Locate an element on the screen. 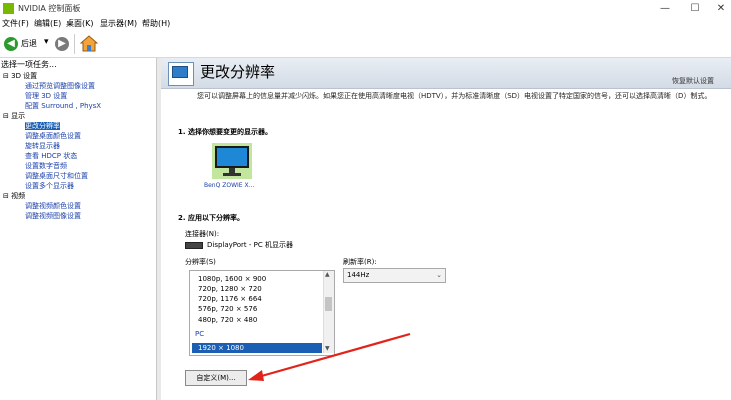 This screenshot has width=731, height=400. step1-heading: 1. 选择你想要变更的显示器。 is located at coordinates (225, 132).